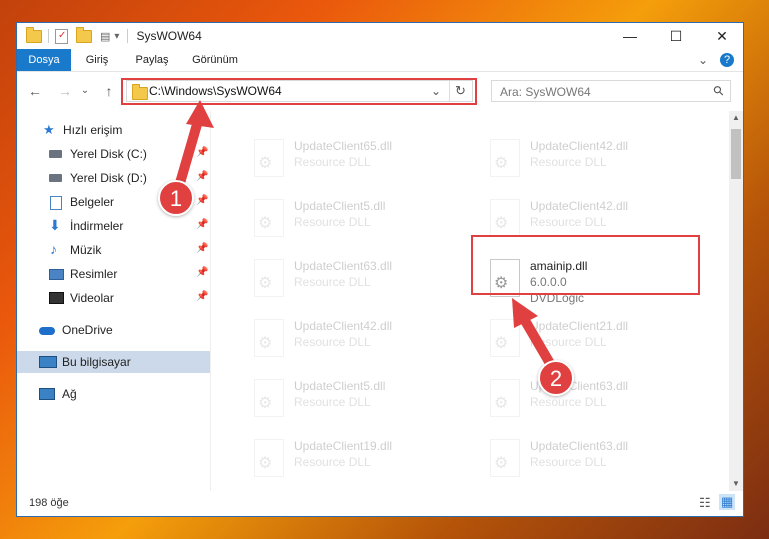  I want to click on step-2-badge: 2, so click(556, 378).